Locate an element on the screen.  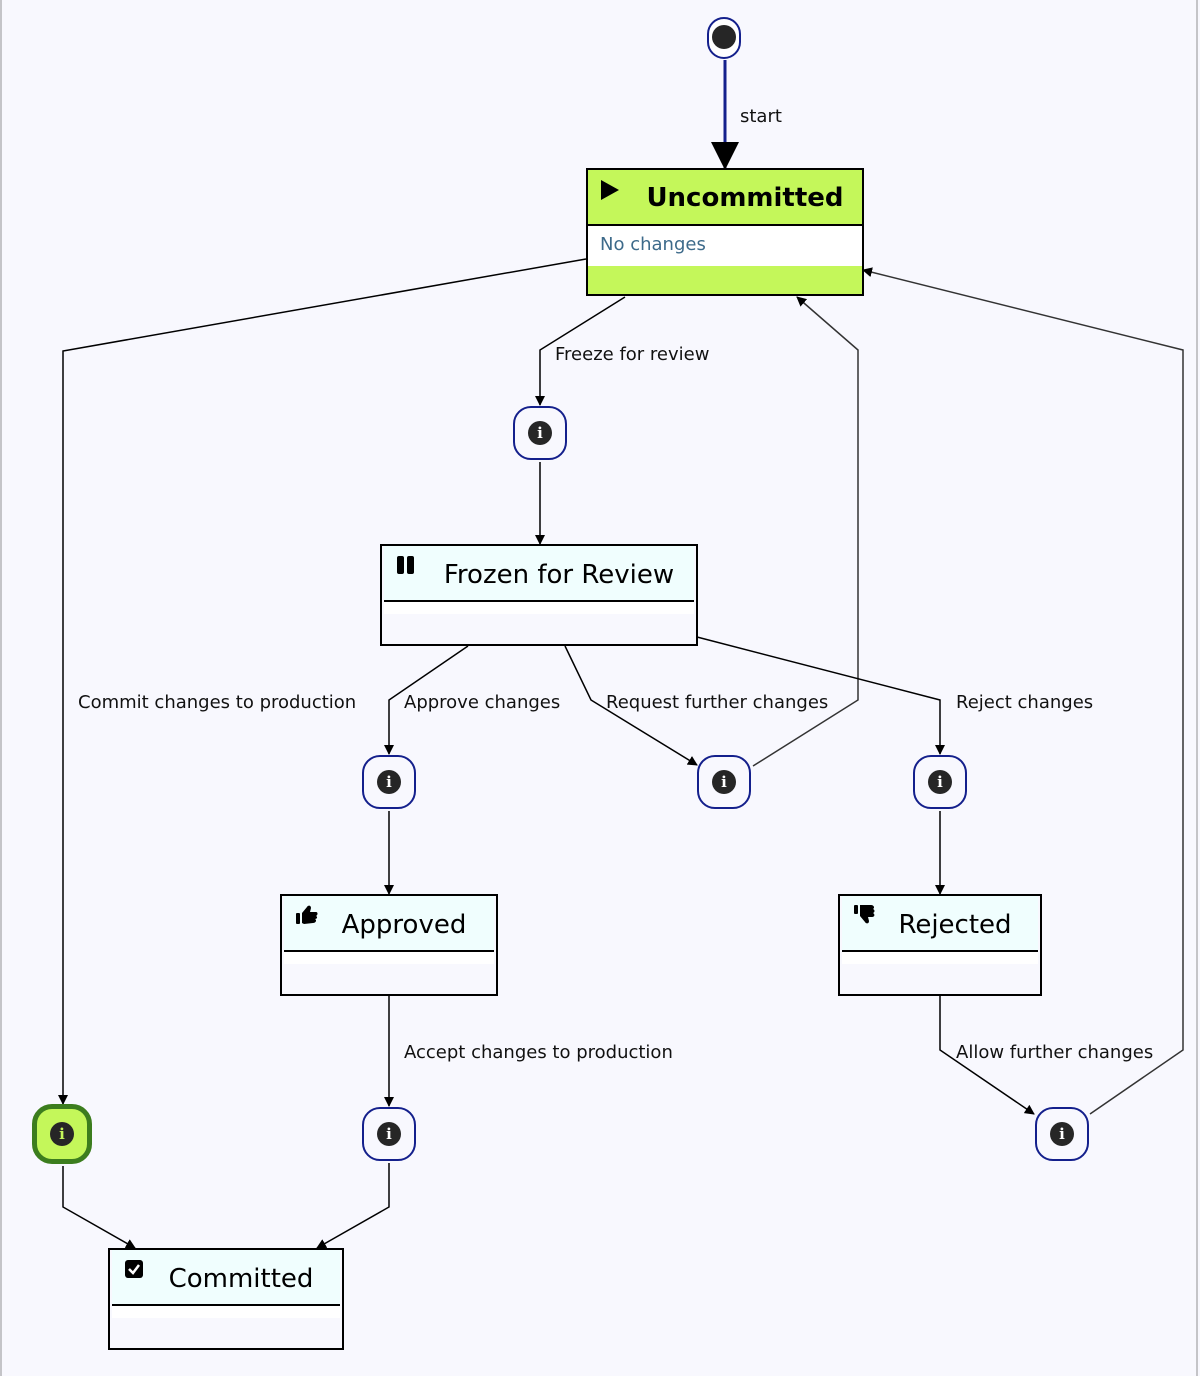
state-committed-title: Committed is located at coordinates (241, 1279).